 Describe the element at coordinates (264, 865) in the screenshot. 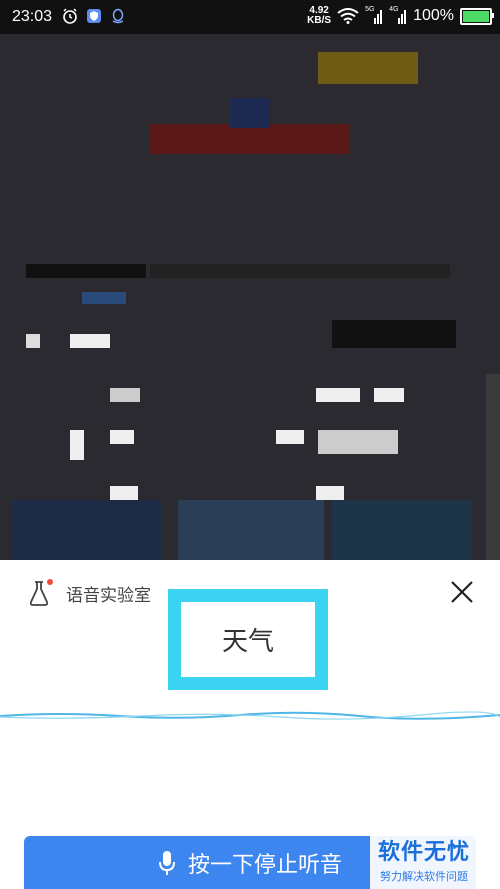

I see `stop-listening-label: 按一下停止听音` at that location.